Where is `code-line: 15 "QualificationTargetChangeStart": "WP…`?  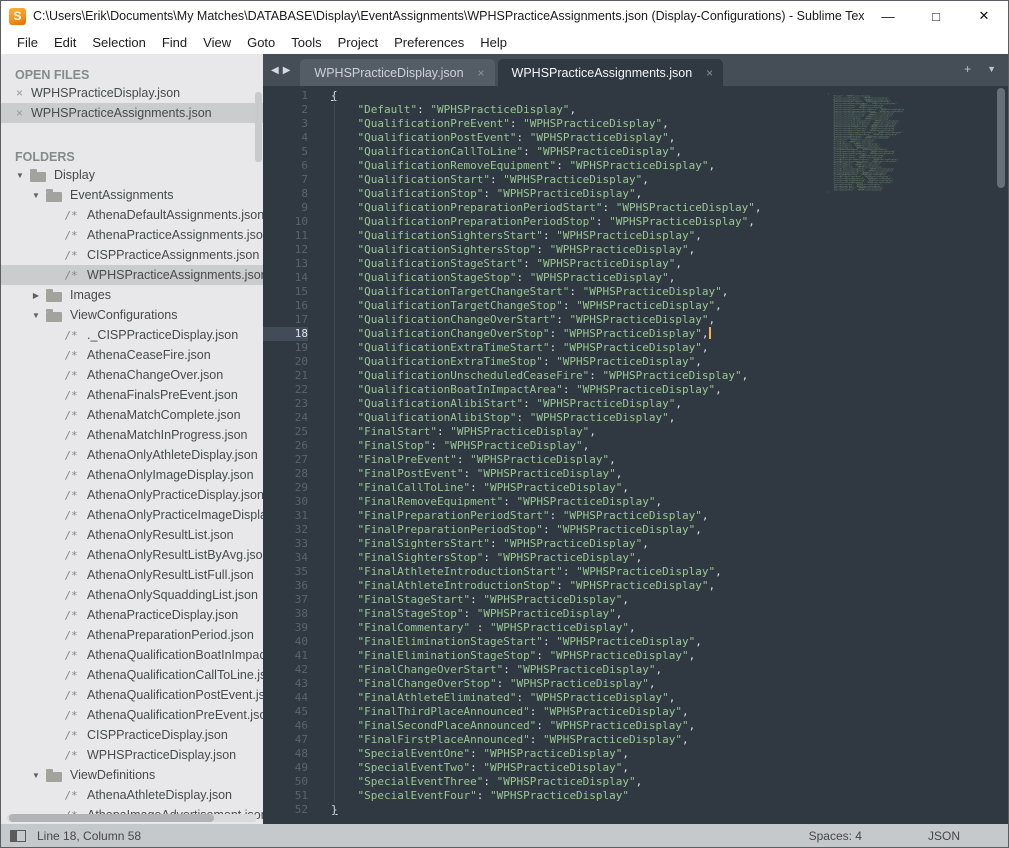 code-line: 15 "QualificationTargetChangeStart": "WP… is located at coordinates (635, 292).